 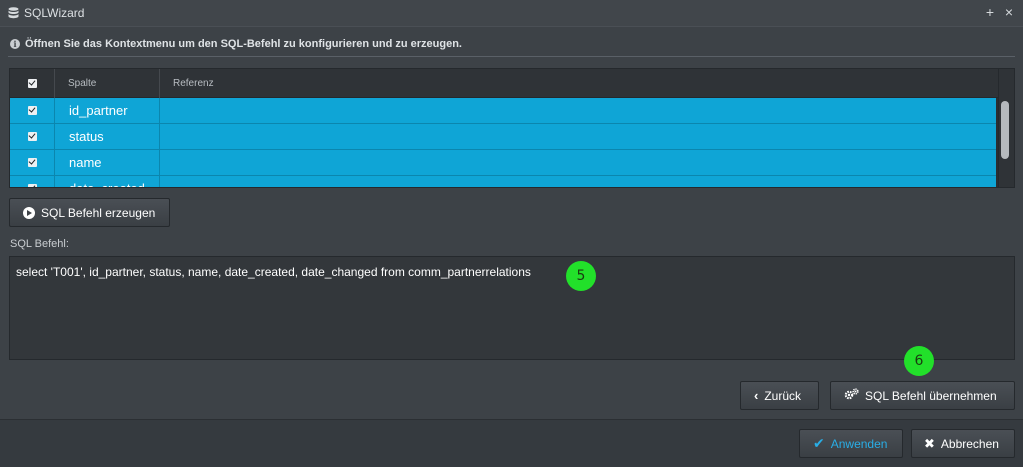 I want to click on table-row: status, so click(x=503, y=137).